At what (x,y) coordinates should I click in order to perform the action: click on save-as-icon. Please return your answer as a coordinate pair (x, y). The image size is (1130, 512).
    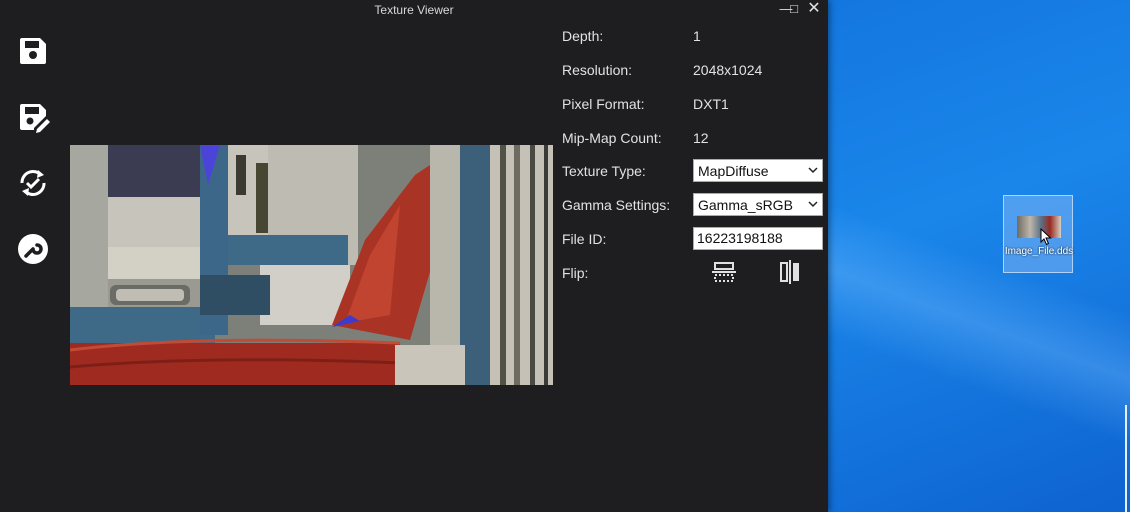
    Looking at the image, I should click on (35, 118).